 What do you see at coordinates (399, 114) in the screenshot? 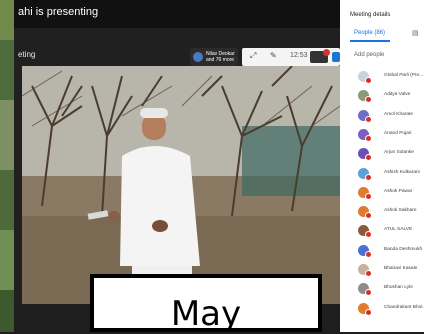
I see `participant-name: Amol Kharate` at bounding box center [399, 114].